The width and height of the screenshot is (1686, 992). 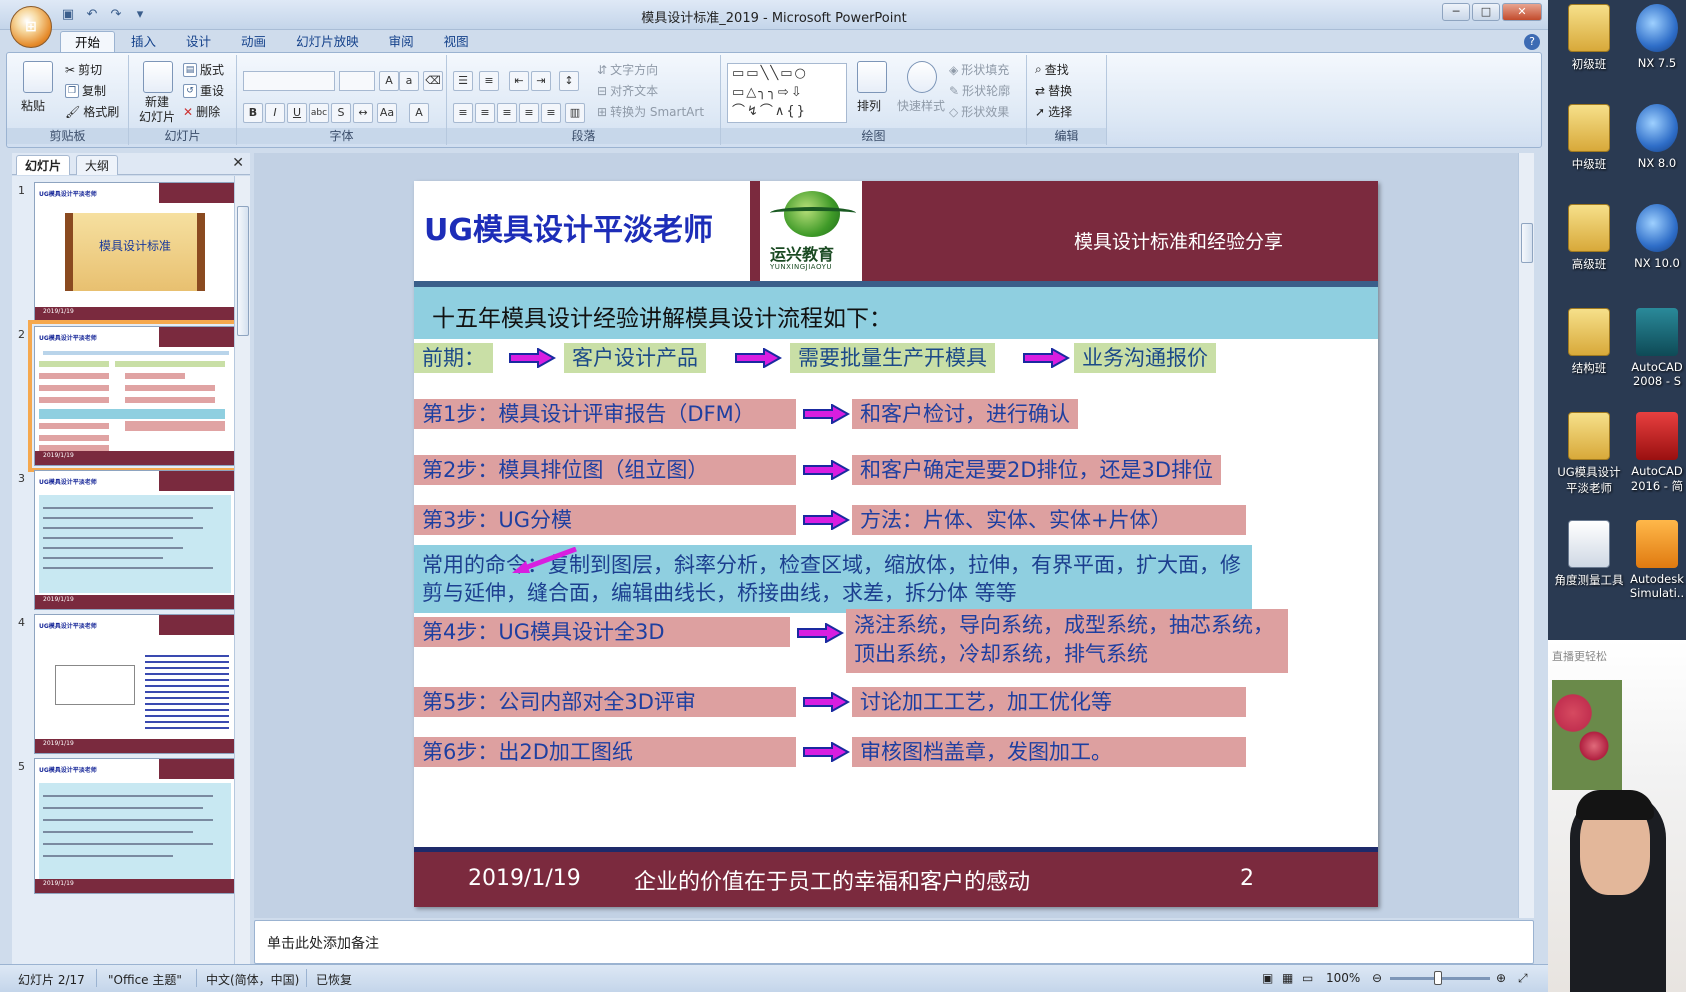 I want to click on zoom-level: 100%, so click(x=1343, y=978).